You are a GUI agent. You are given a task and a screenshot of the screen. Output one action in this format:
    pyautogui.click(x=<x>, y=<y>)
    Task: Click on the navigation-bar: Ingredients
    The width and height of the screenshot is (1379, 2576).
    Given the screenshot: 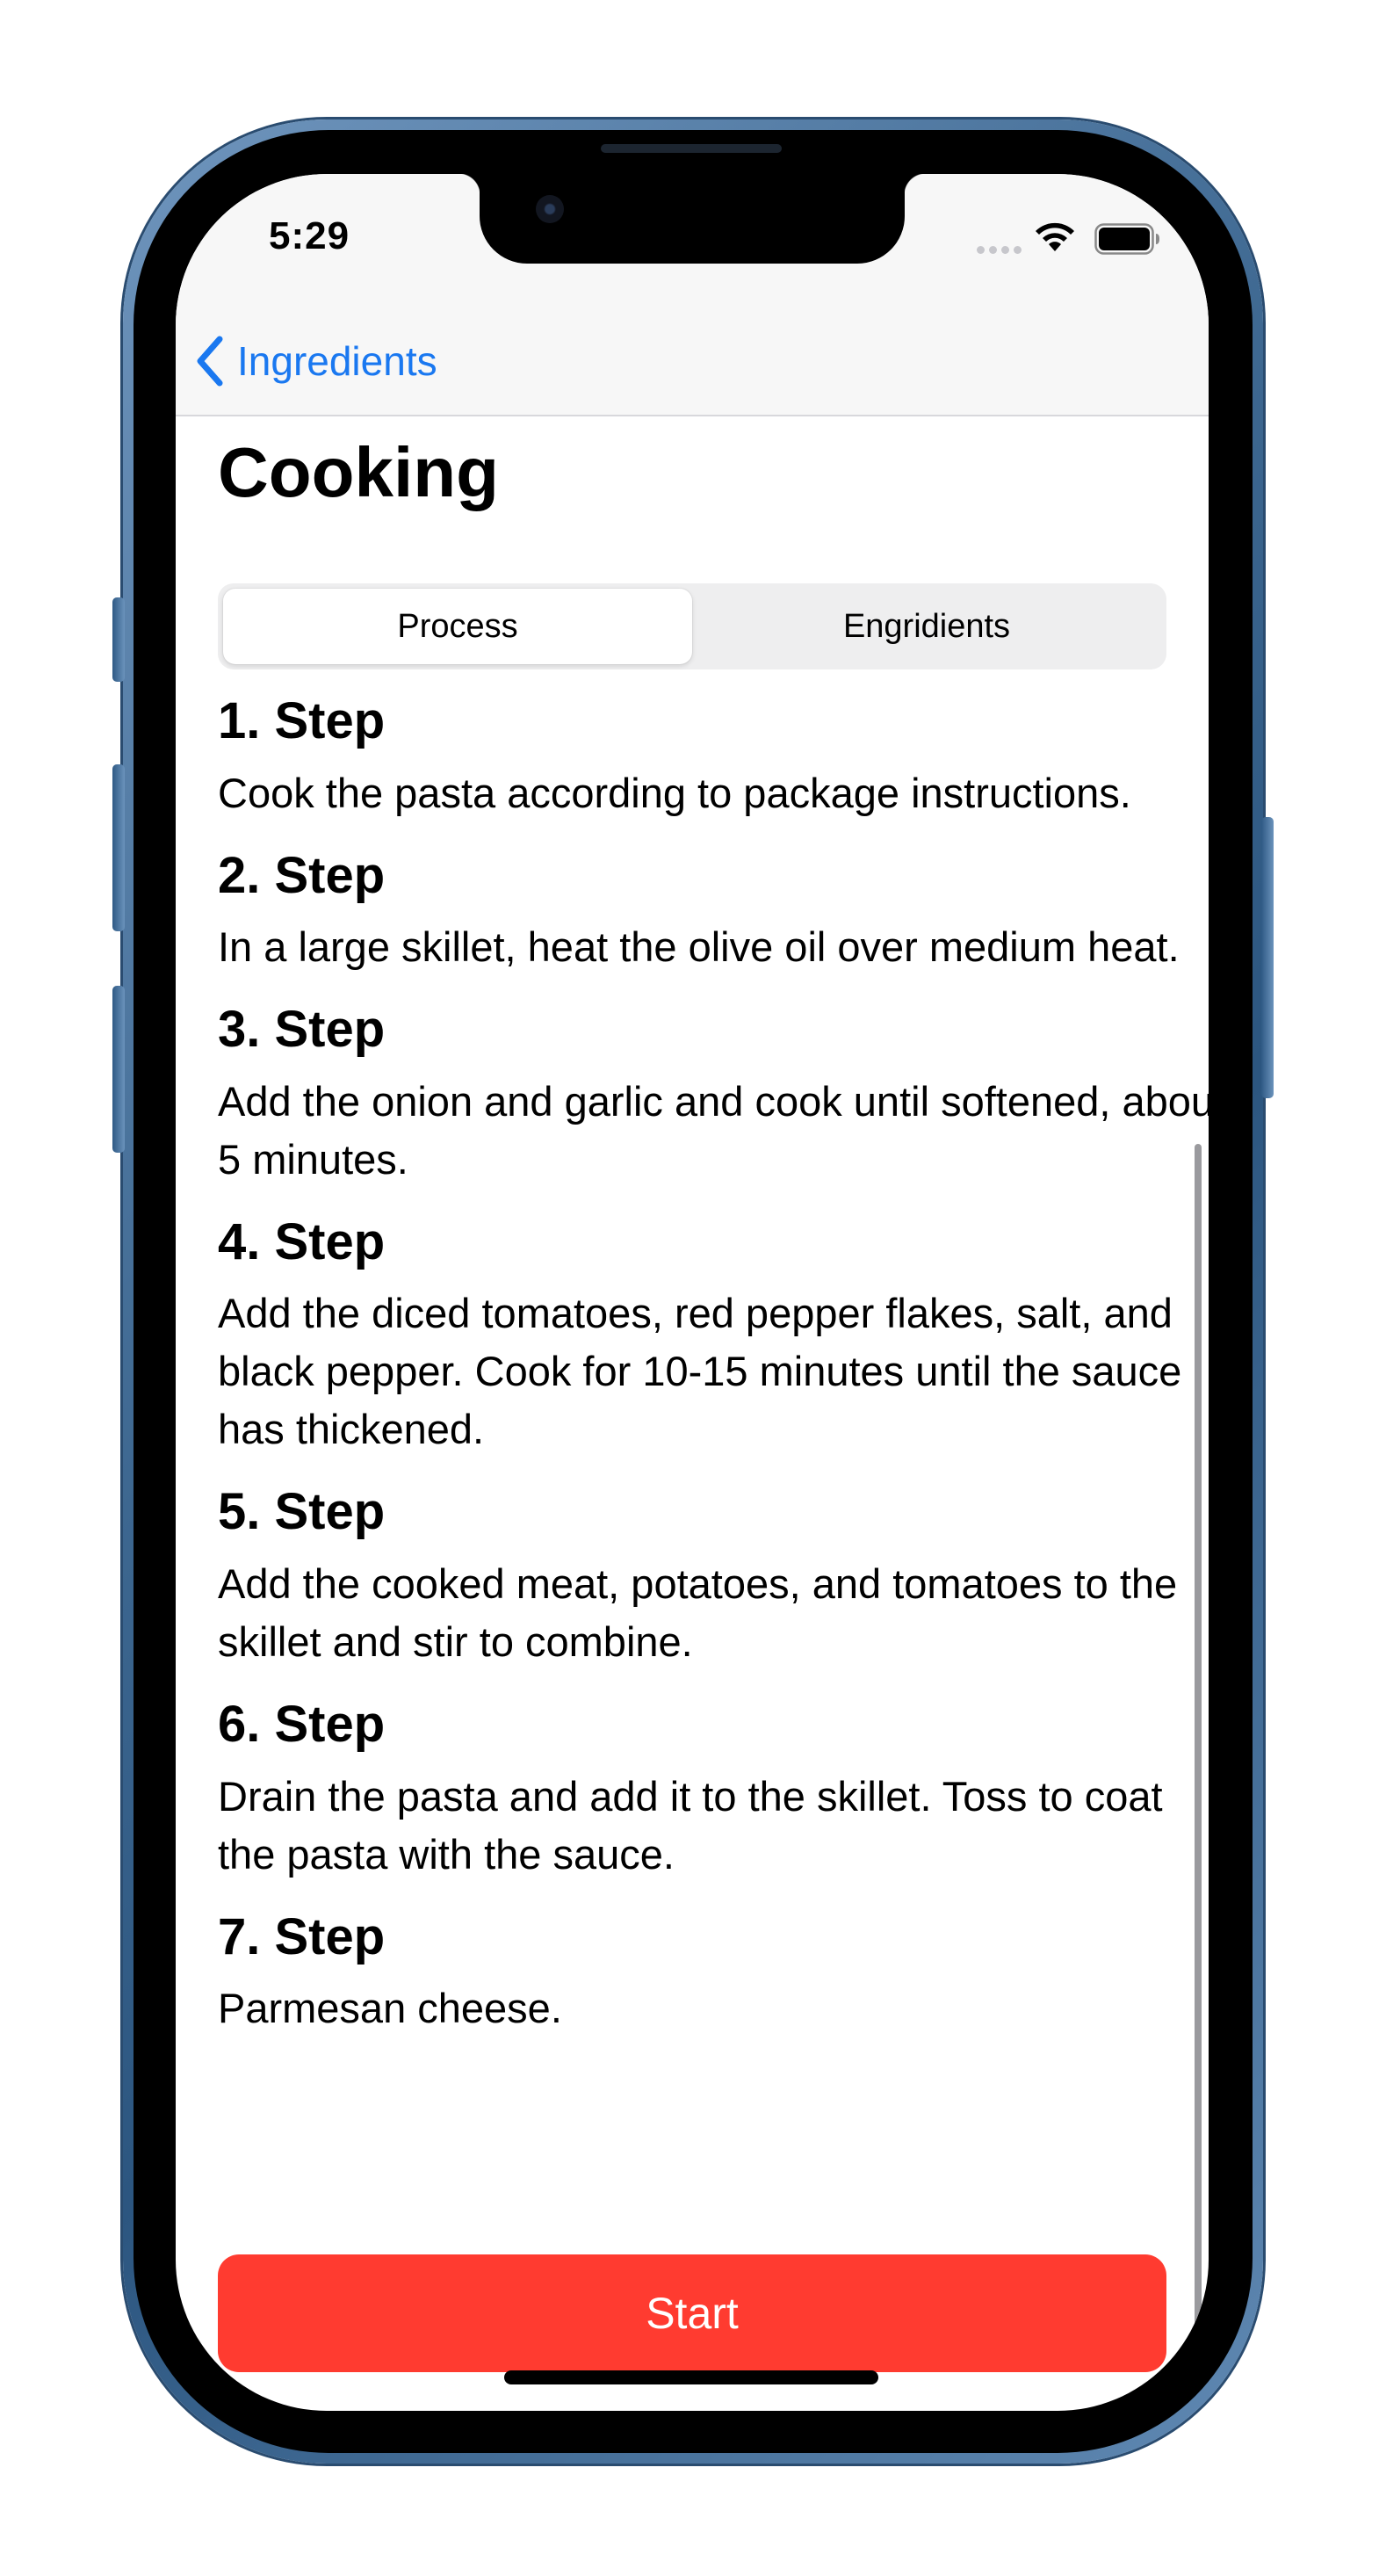 What is the action you would take?
    pyautogui.click(x=692, y=361)
    